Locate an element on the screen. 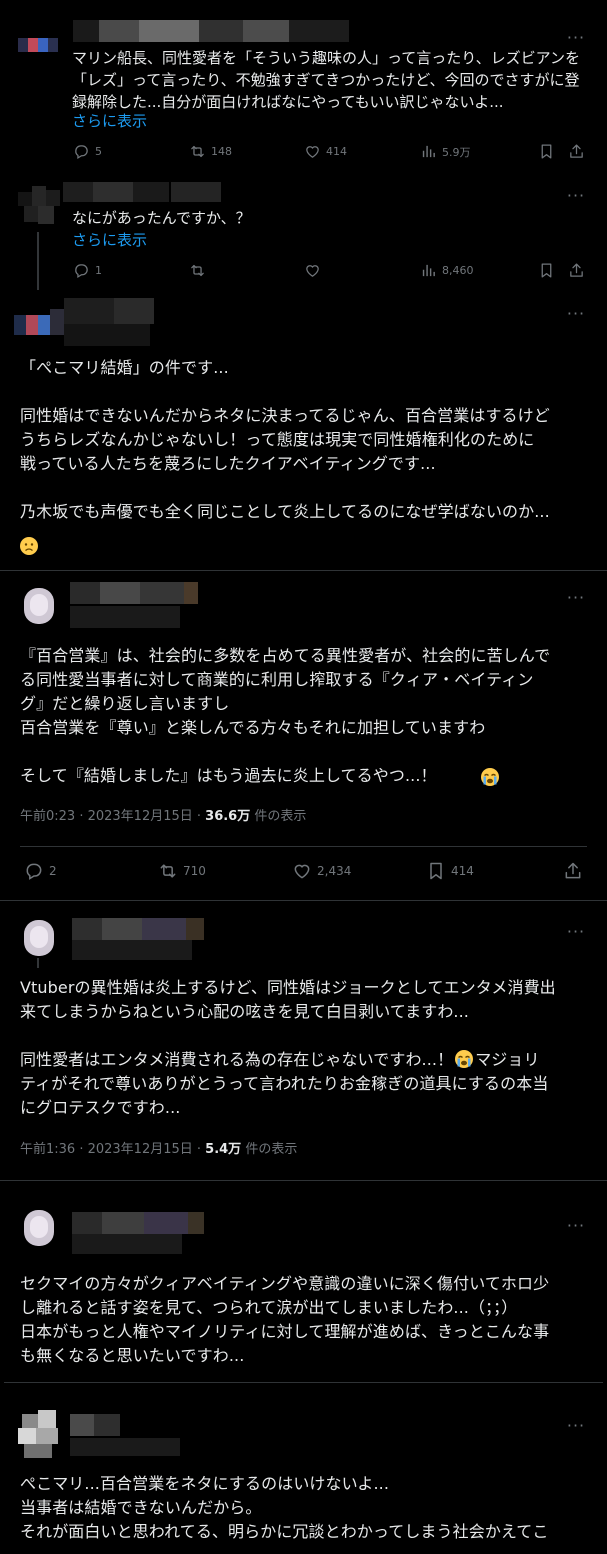 This screenshot has width=607, height=1554. reply-count: 5 is located at coordinates (98, 151).